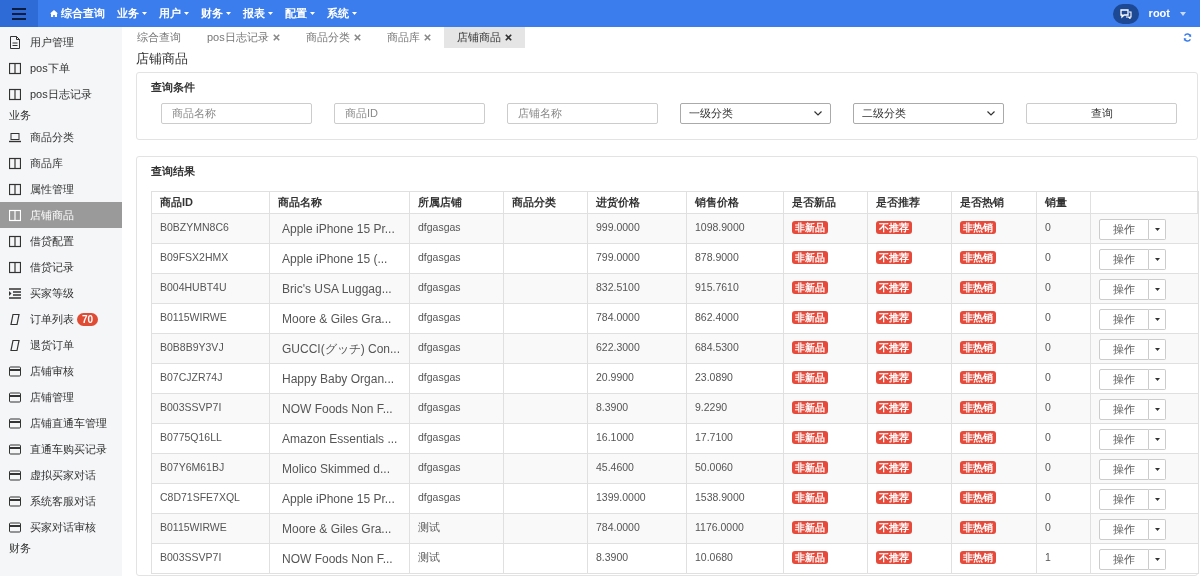 This screenshot has width=1200, height=576. I want to click on close-icon, so click(508, 37).